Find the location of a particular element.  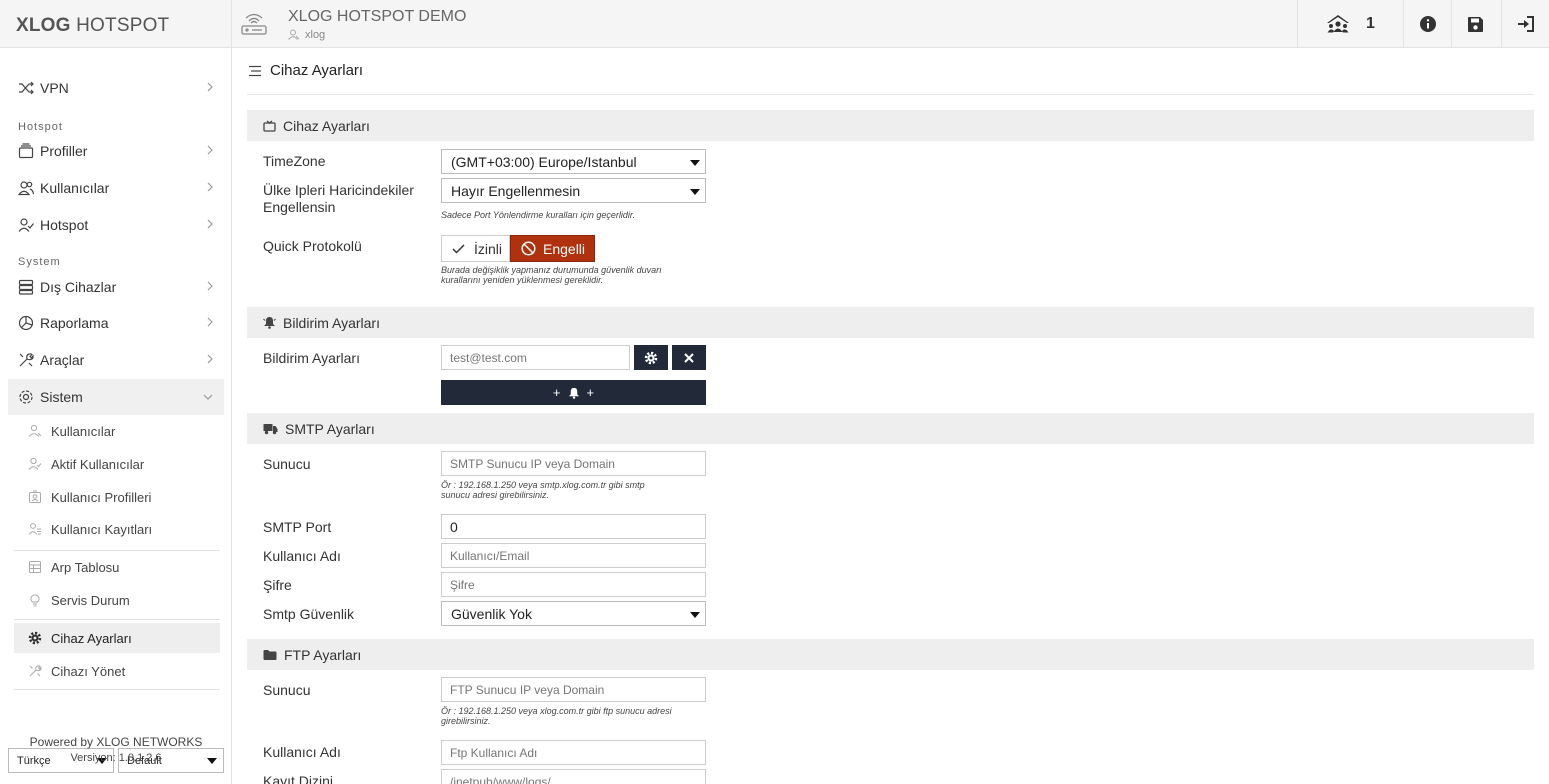

truck-icon is located at coordinates (270, 429).